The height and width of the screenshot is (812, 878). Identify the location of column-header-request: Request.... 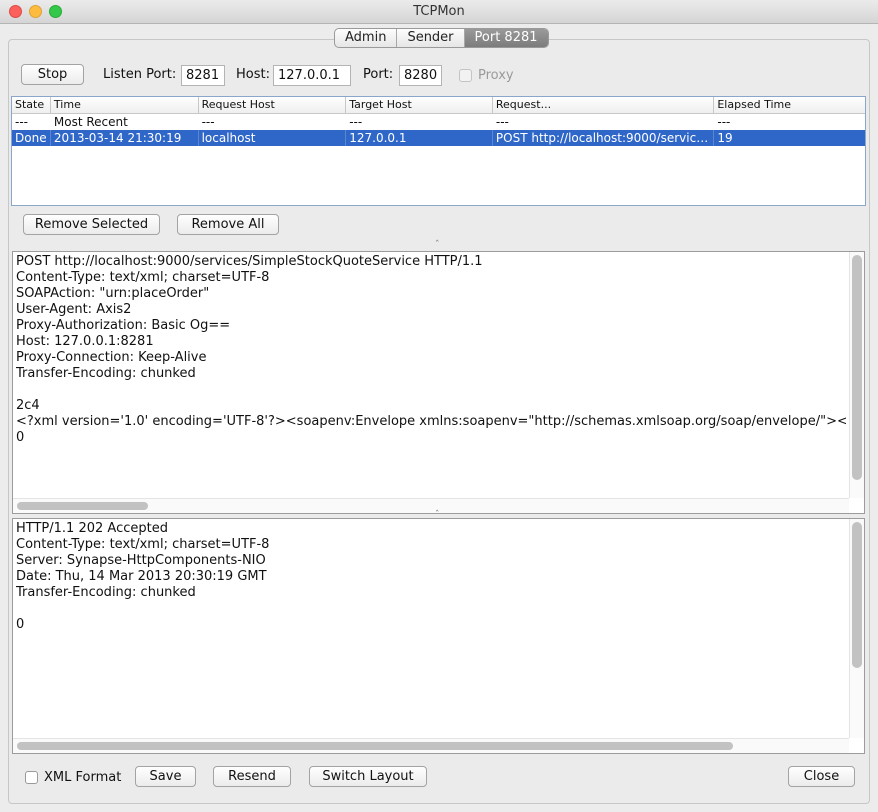
(604, 105).